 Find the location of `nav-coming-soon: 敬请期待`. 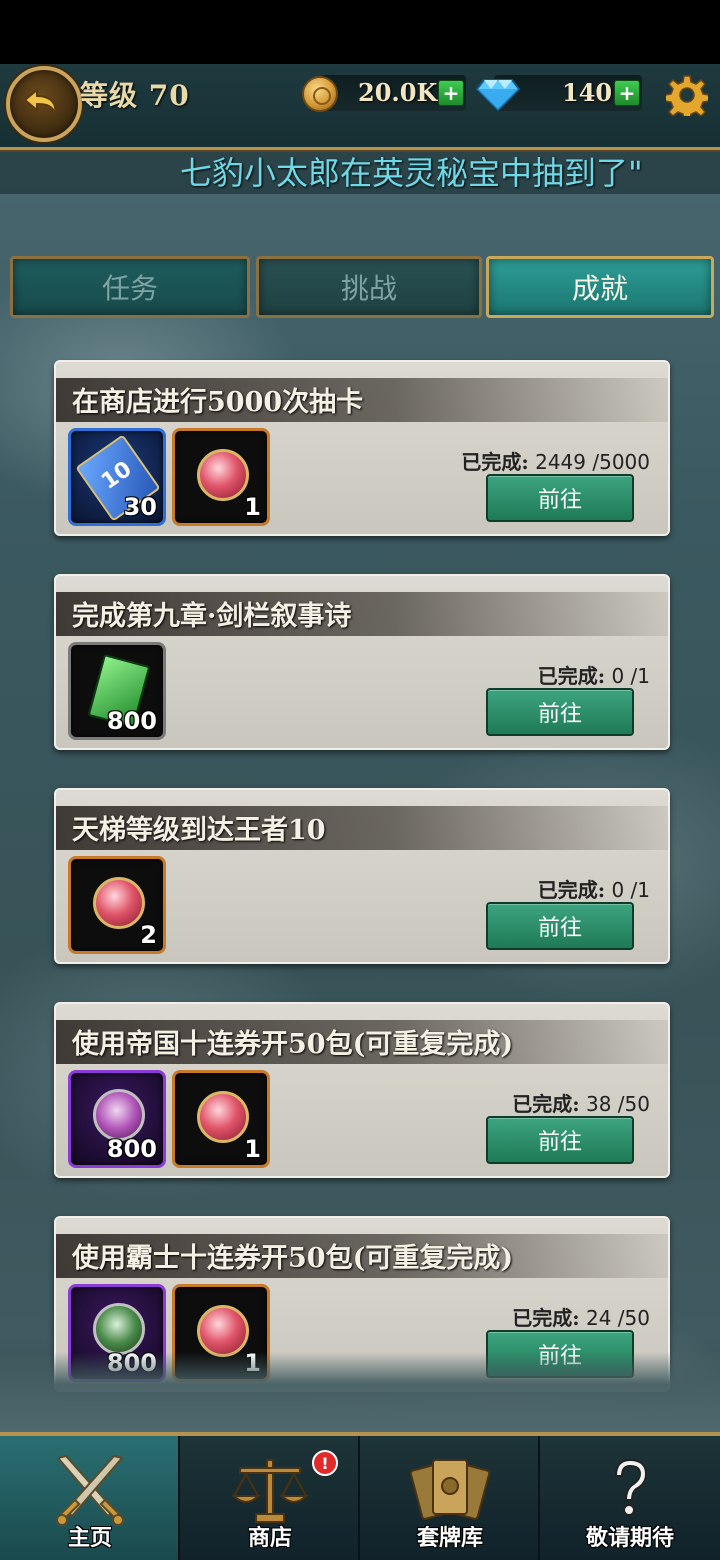

nav-coming-soon: 敬请期待 is located at coordinates (630, 1498).